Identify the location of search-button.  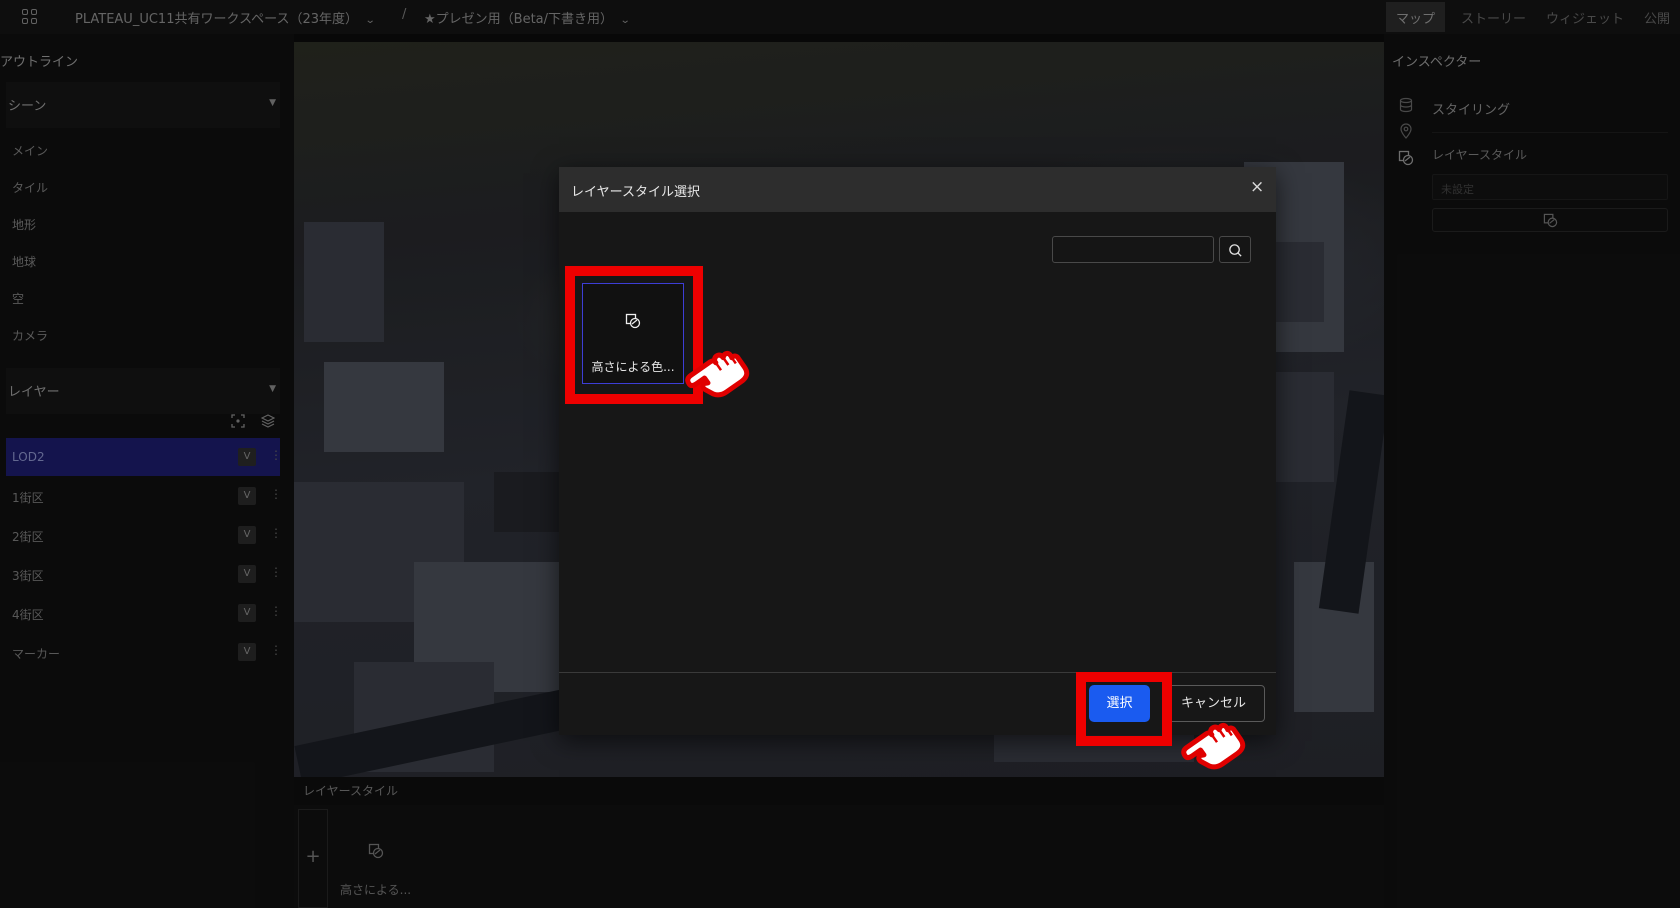
(1235, 249).